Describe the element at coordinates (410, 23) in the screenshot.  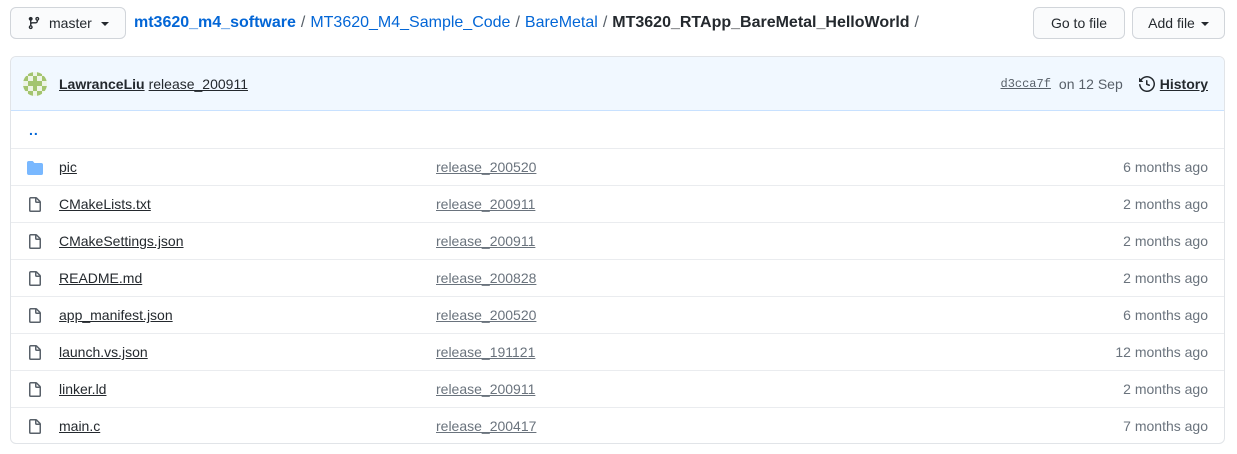
I see `breadcrumb-dir-link: MT3620_M4_Sample_Code` at that location.